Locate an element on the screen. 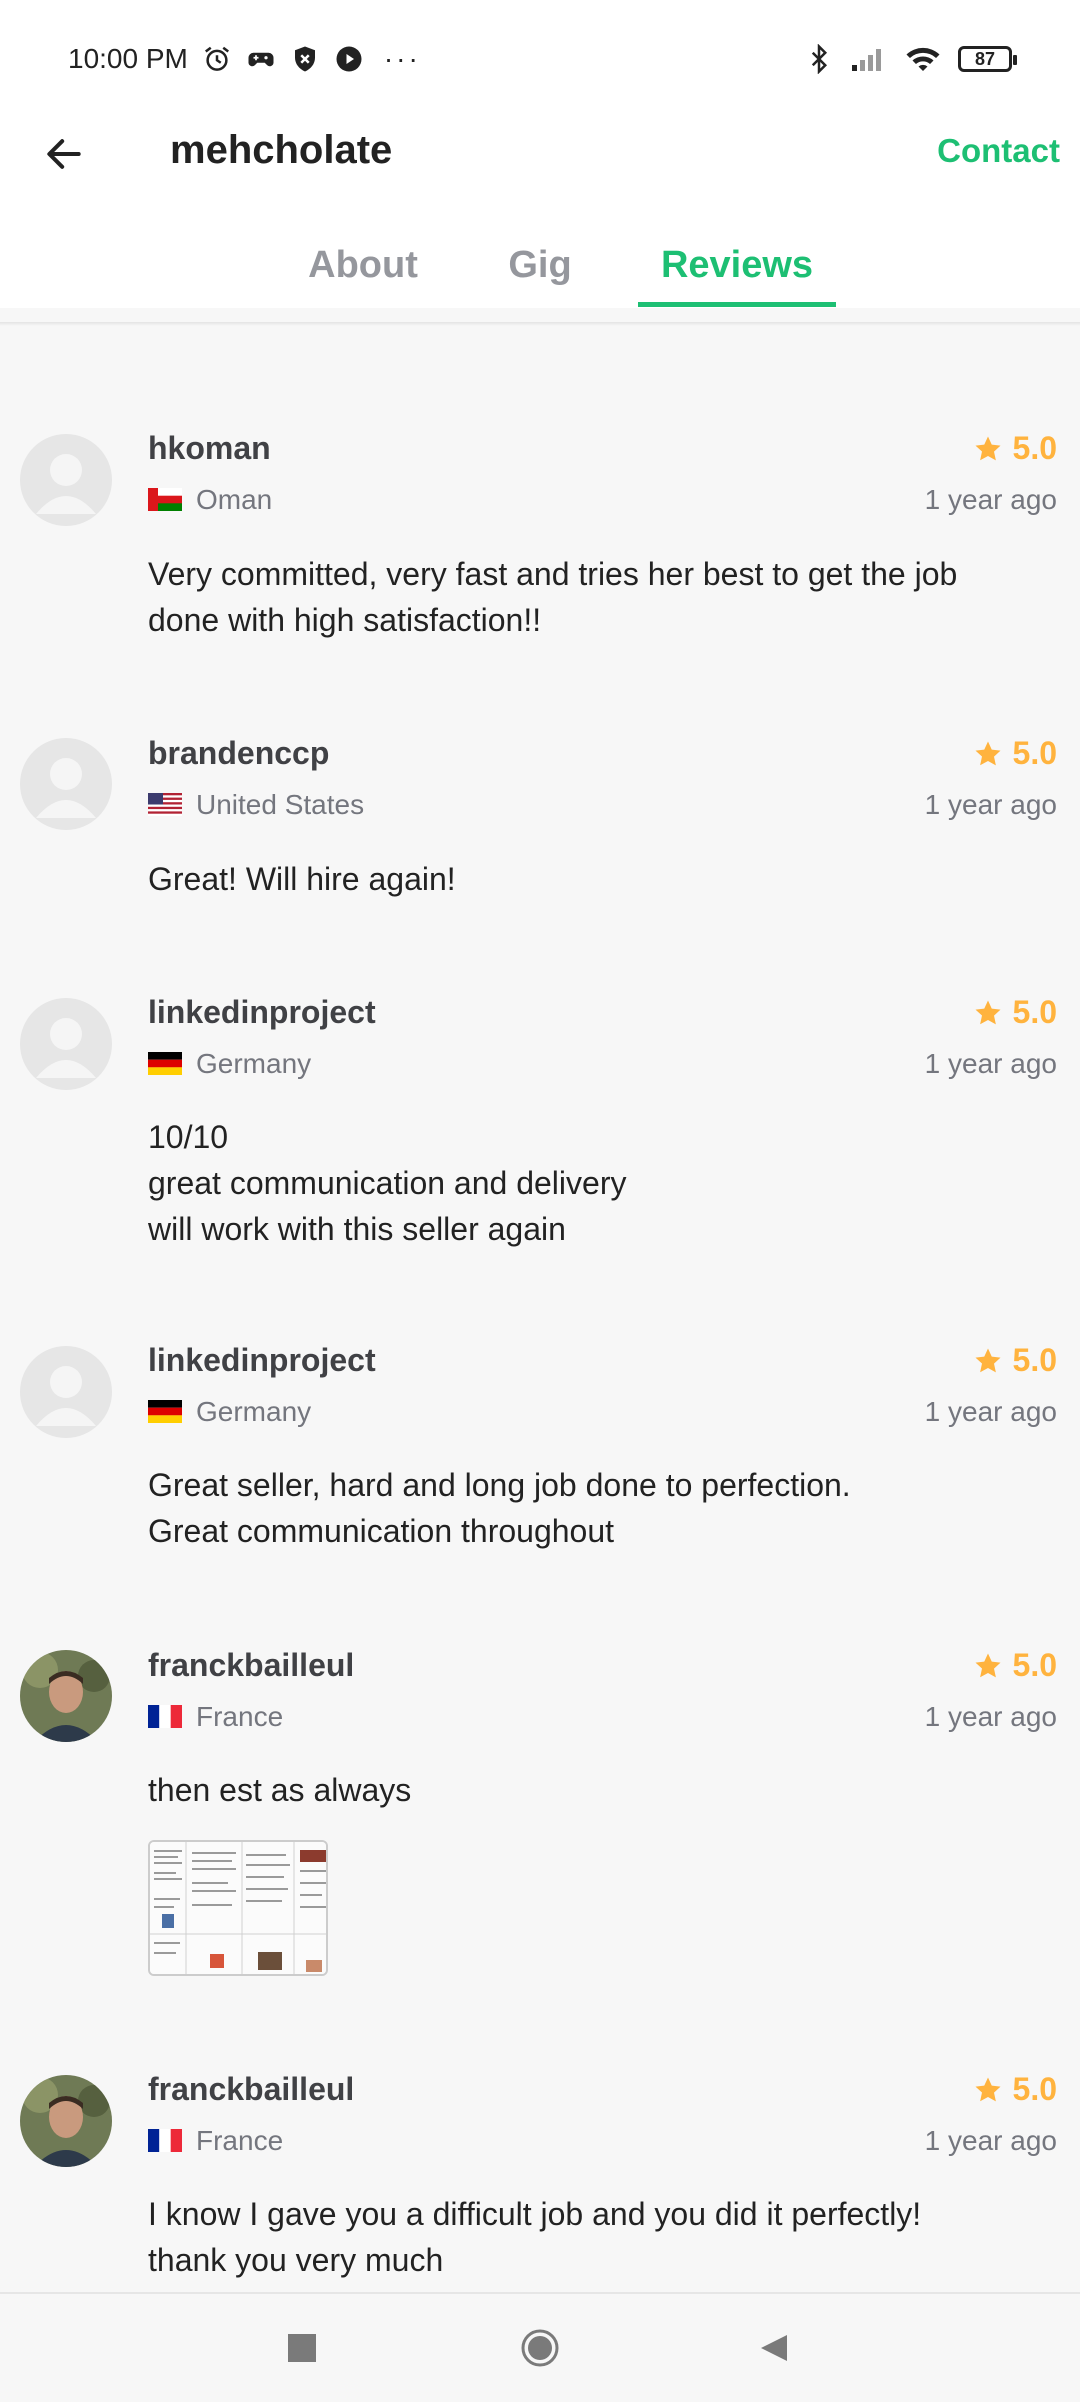  active-tab-indicator is located at coordinates (737, 304).